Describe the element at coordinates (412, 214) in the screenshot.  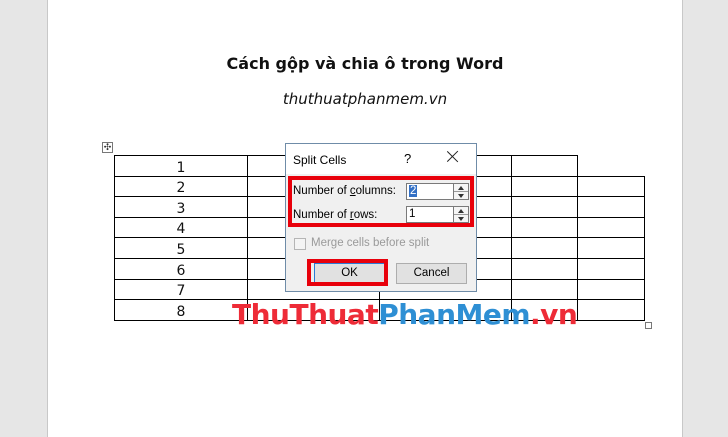
I see `rows-value: 1` at that location.